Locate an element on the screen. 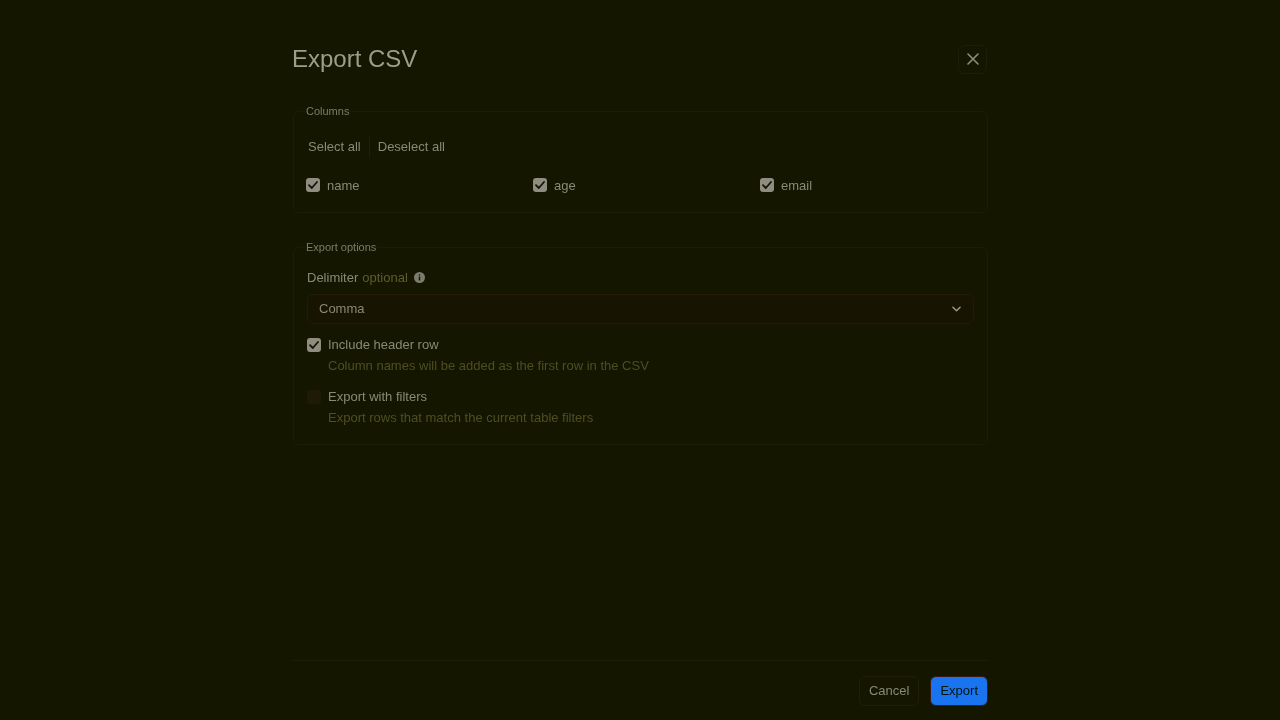 The image size is (1280, 720). section-legend: Columns is located at coordinates (328, 111).